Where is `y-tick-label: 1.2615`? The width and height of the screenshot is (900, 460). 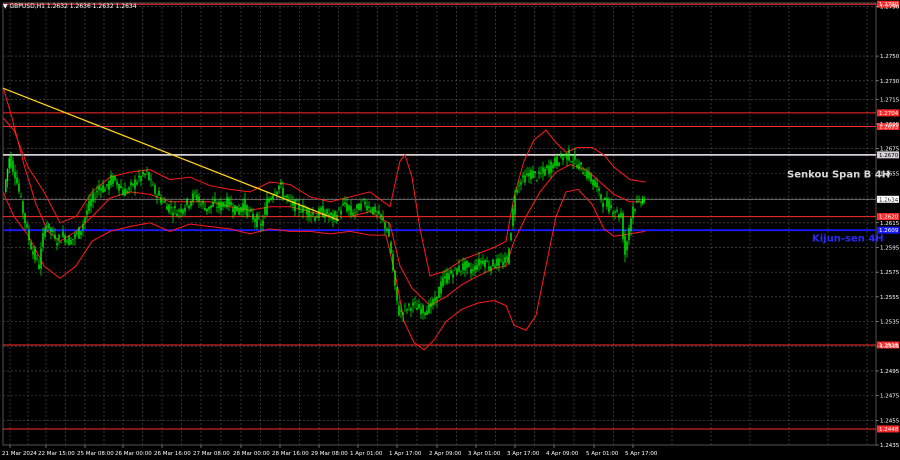
y-tick-label: 1.2615 is located at coordinates (890, 224).